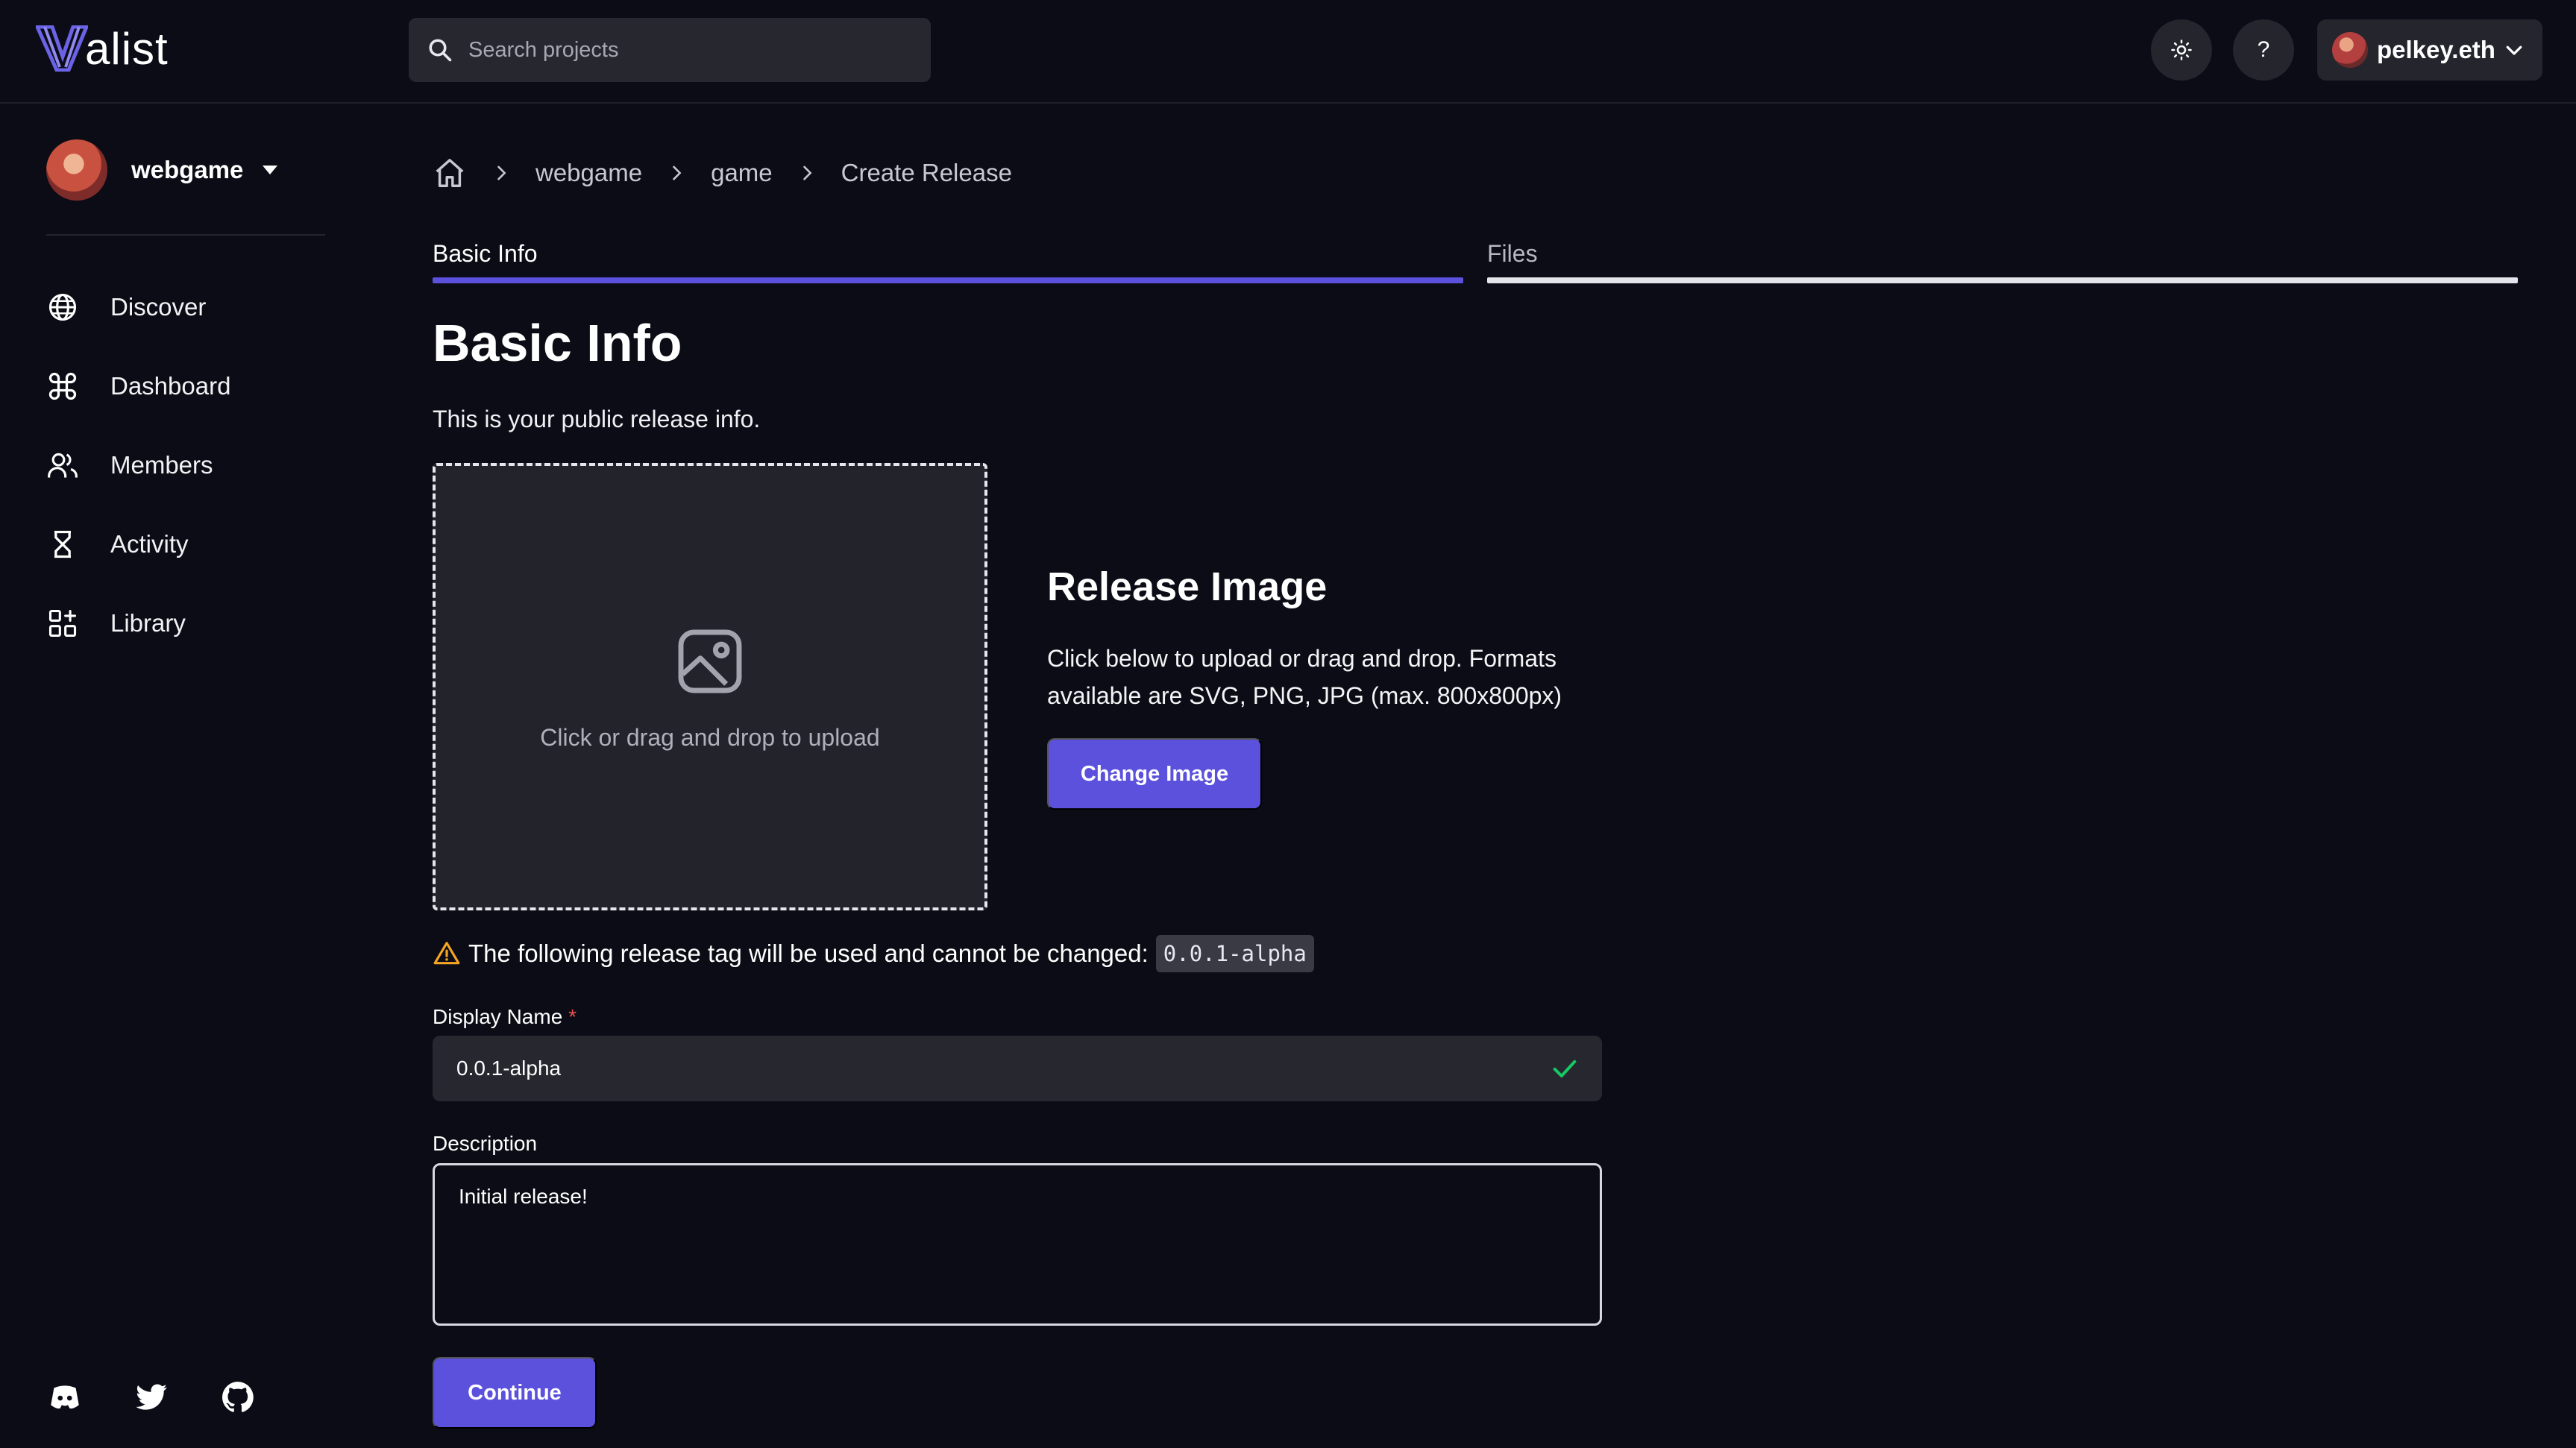 Image resolution: width=2576 pixels, height=1448 pixels. What do you see at coordinates (1234, 953) in the screenshot?
I see `release-tag: 0.0.1-alpha` at bounding box center [1234, 953].